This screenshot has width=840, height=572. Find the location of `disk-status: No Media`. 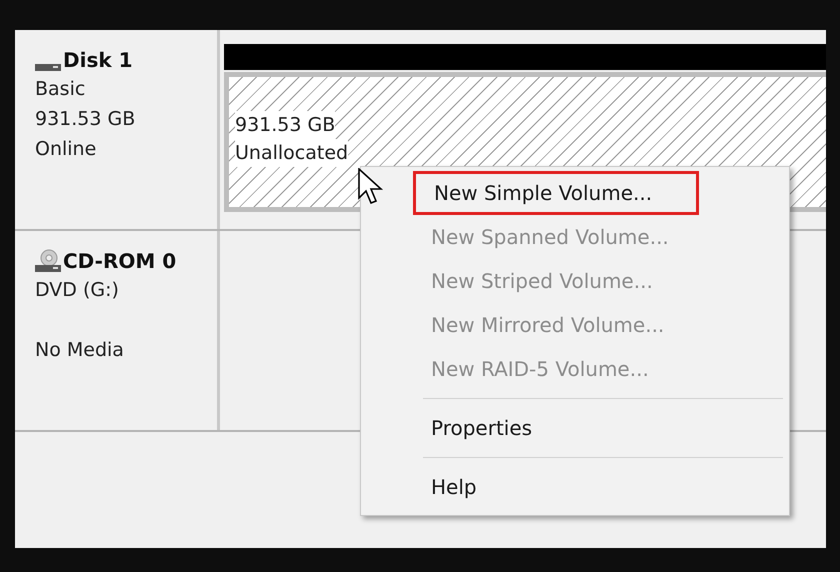

disk-status: No Media is located at coordinates (80, 350).